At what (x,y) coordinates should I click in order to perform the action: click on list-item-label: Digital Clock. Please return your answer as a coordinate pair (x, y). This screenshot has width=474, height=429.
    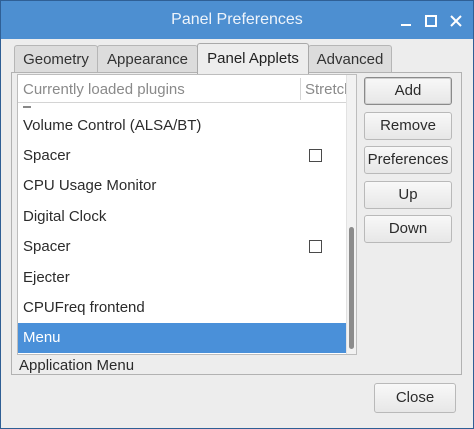
    Looking at the image, I should click on (65, 216).